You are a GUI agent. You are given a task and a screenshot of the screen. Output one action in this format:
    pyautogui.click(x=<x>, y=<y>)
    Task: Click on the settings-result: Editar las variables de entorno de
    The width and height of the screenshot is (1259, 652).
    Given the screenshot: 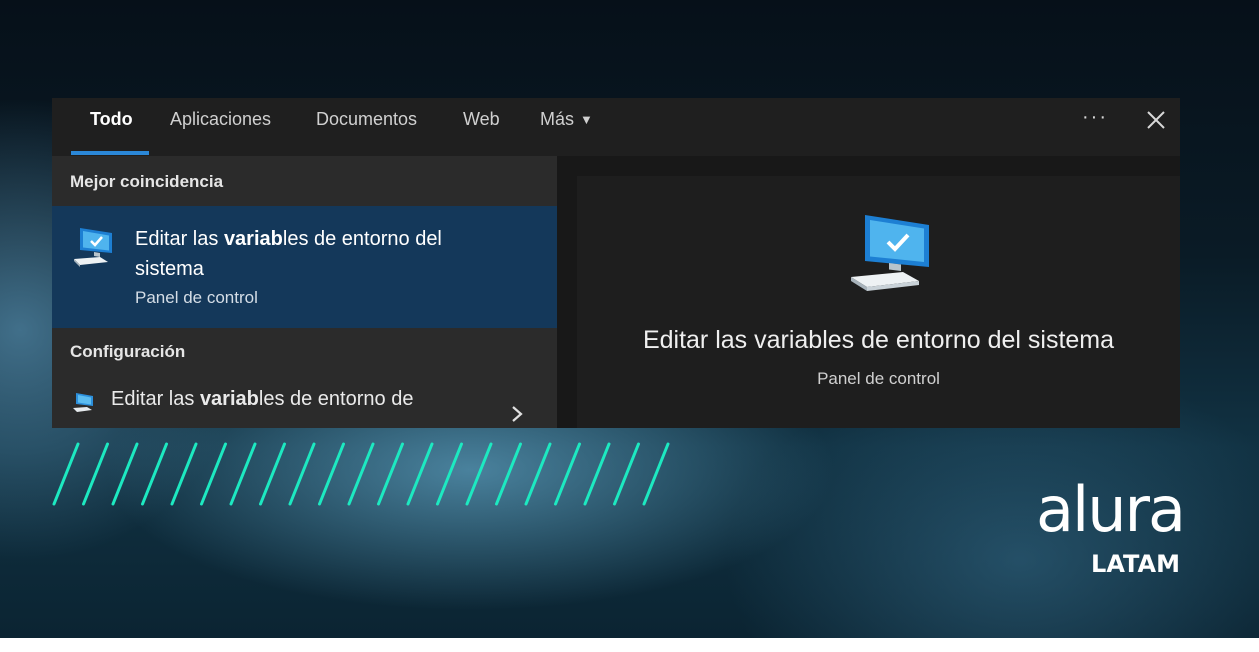 What is the action you would take?
    pyautogui.click(x=304, y=406)
    